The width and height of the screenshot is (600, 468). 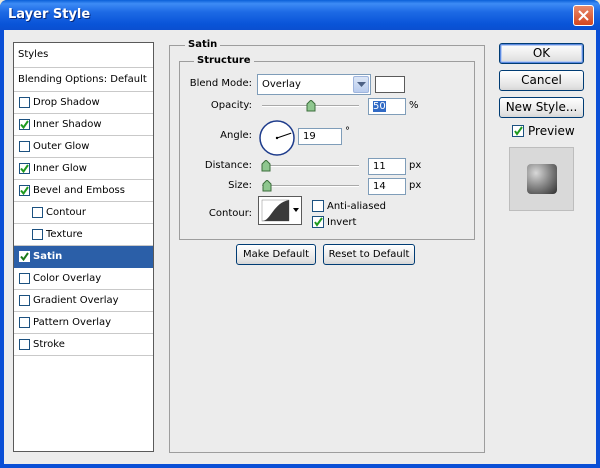 I want to click on style-item-label: Stroke, so click(x=49, y=344).